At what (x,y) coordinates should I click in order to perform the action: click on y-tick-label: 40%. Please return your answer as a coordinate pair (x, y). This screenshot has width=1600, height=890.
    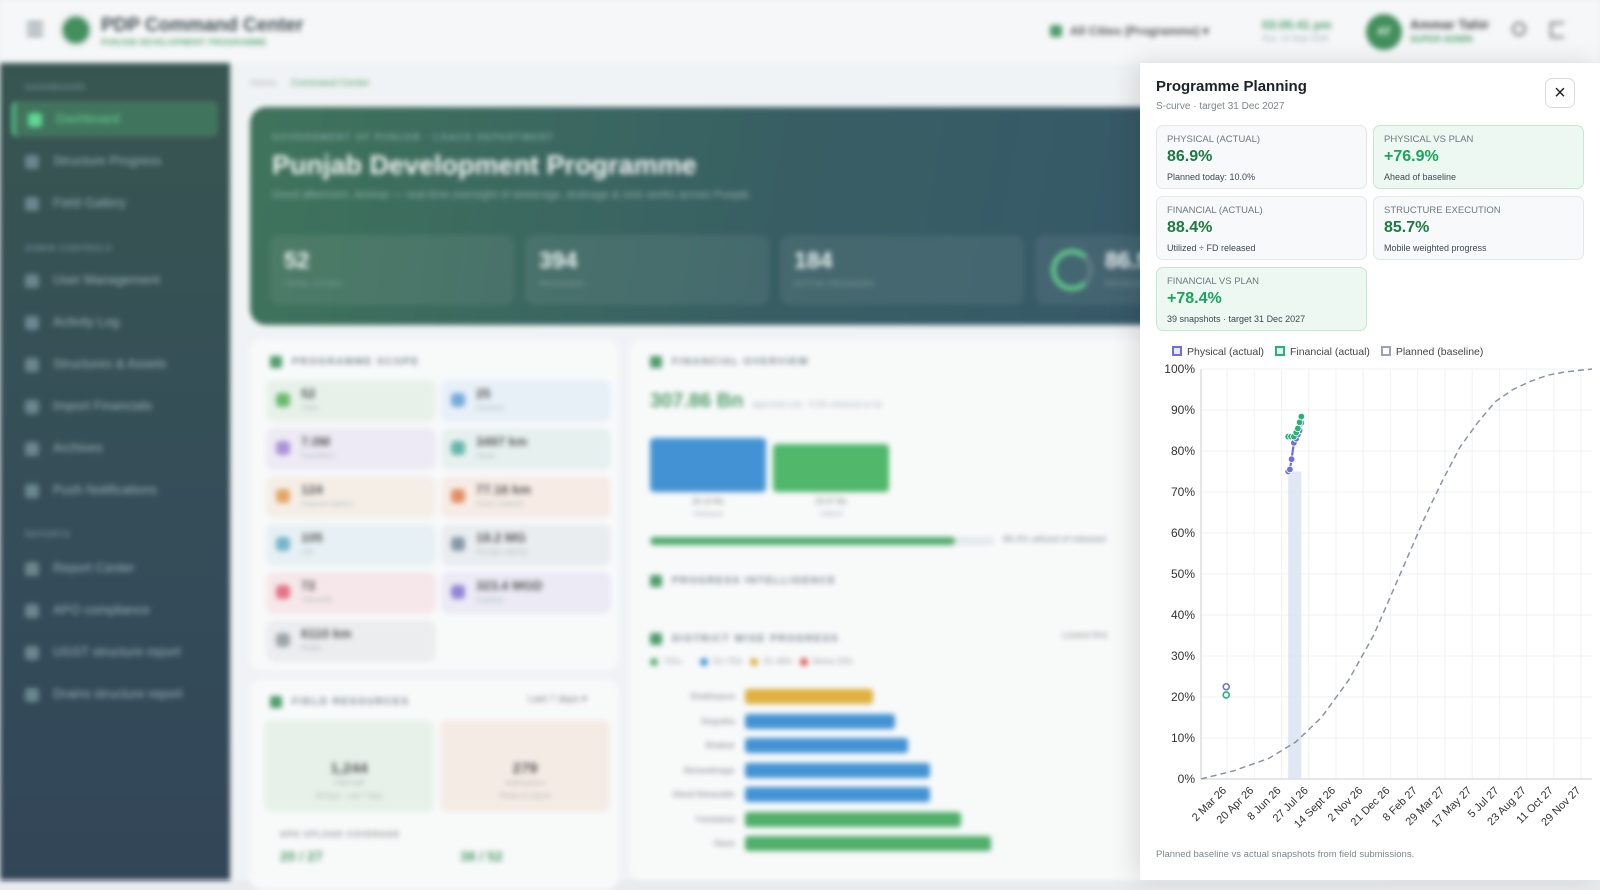
    Looking at the image, I should click on (1183, 615).